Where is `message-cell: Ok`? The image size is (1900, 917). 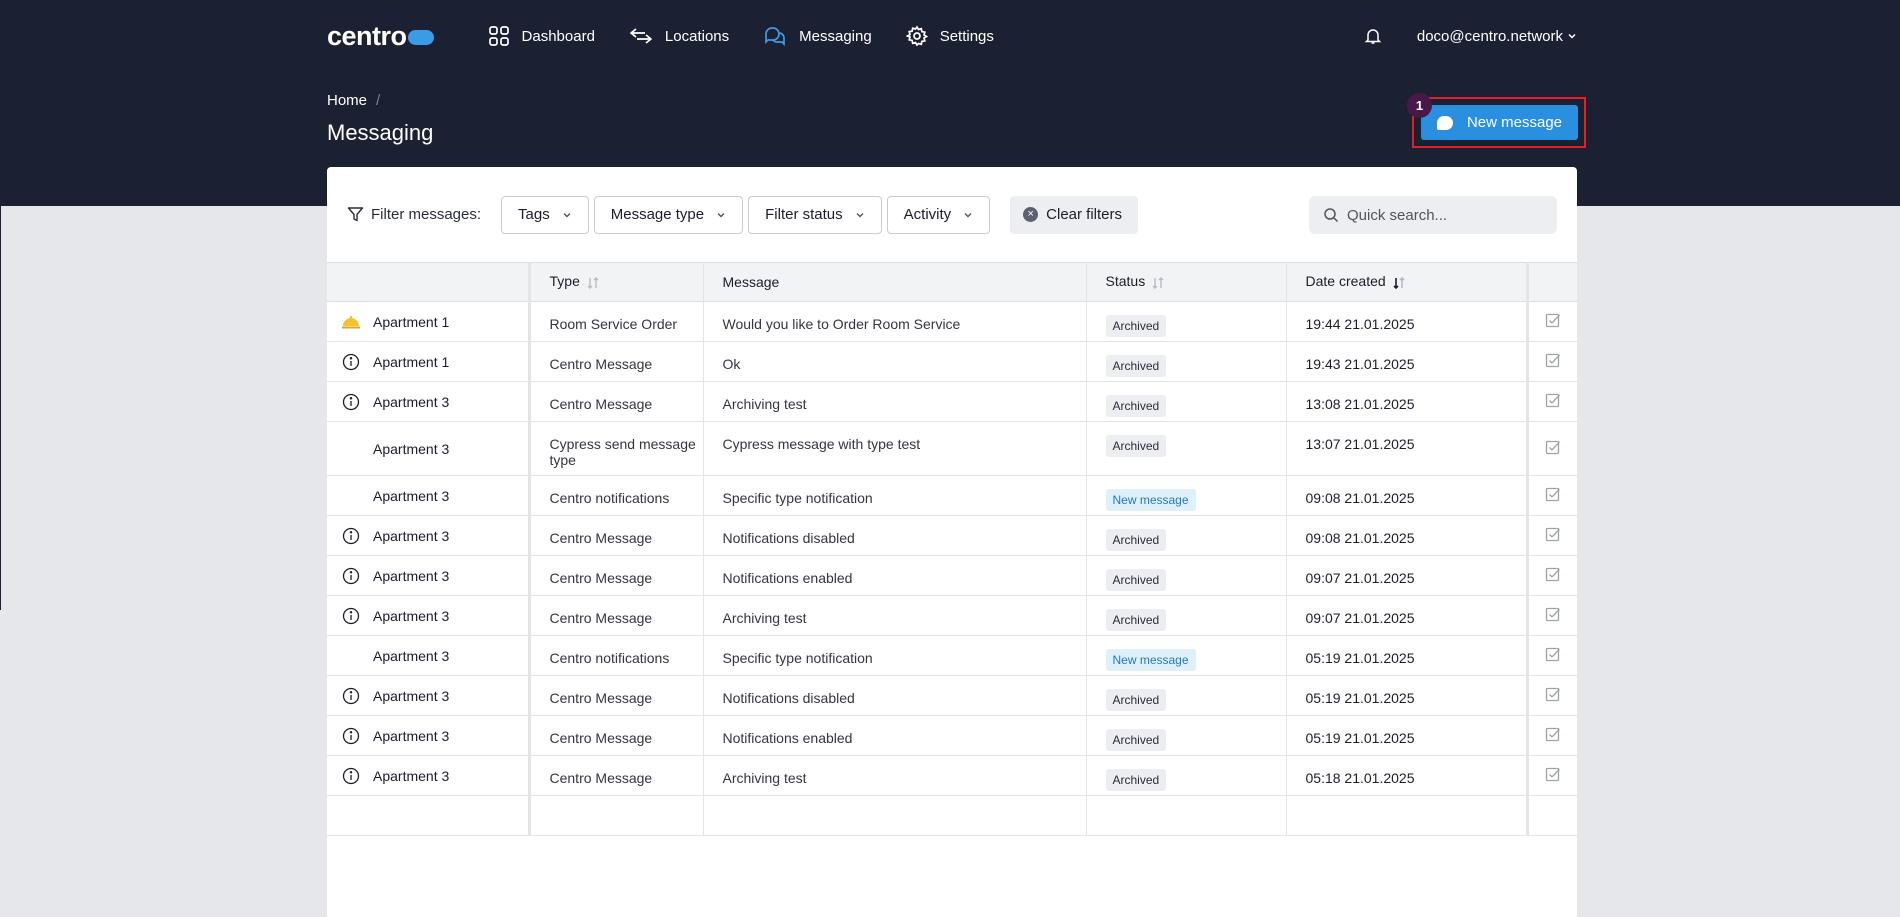
message-cell: Ok is located at coordinates (895, 361).